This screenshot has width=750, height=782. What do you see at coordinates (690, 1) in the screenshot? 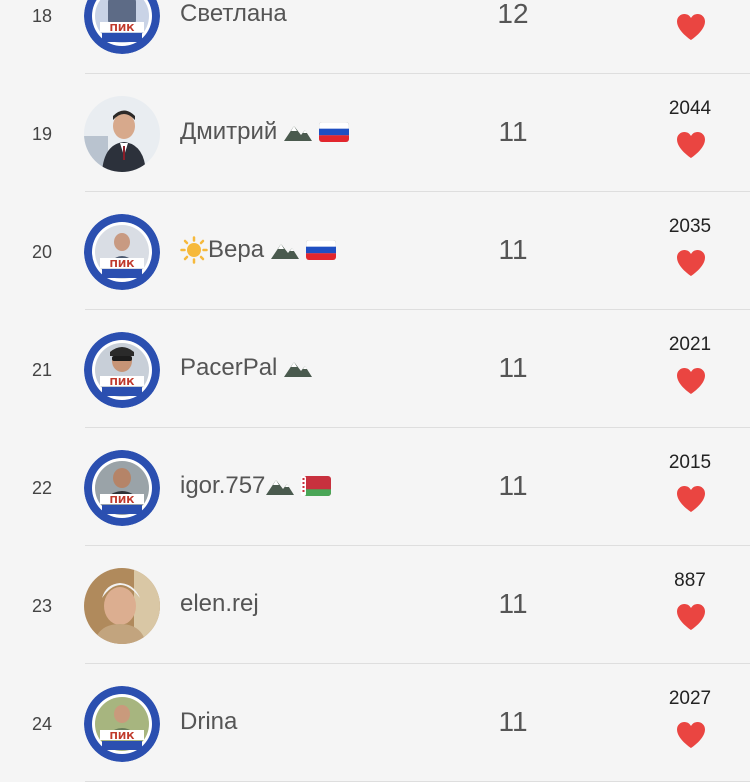
I see `likes-count: 2023` at bounding box center [690, 1].